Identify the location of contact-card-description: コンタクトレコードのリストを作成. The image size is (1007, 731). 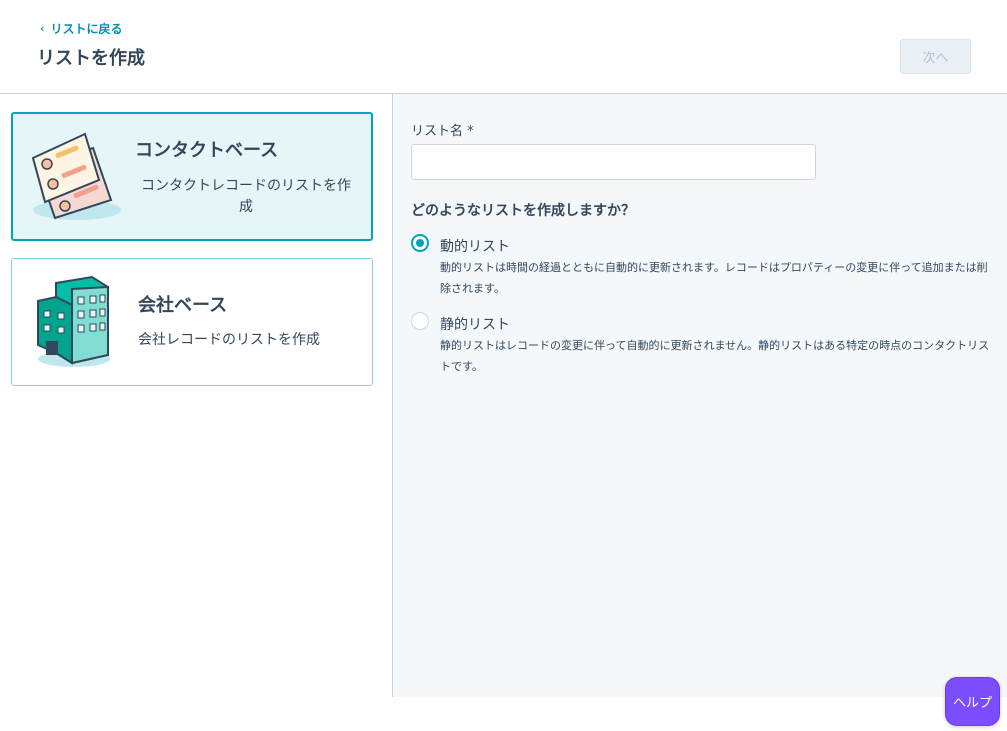
(246, 196).